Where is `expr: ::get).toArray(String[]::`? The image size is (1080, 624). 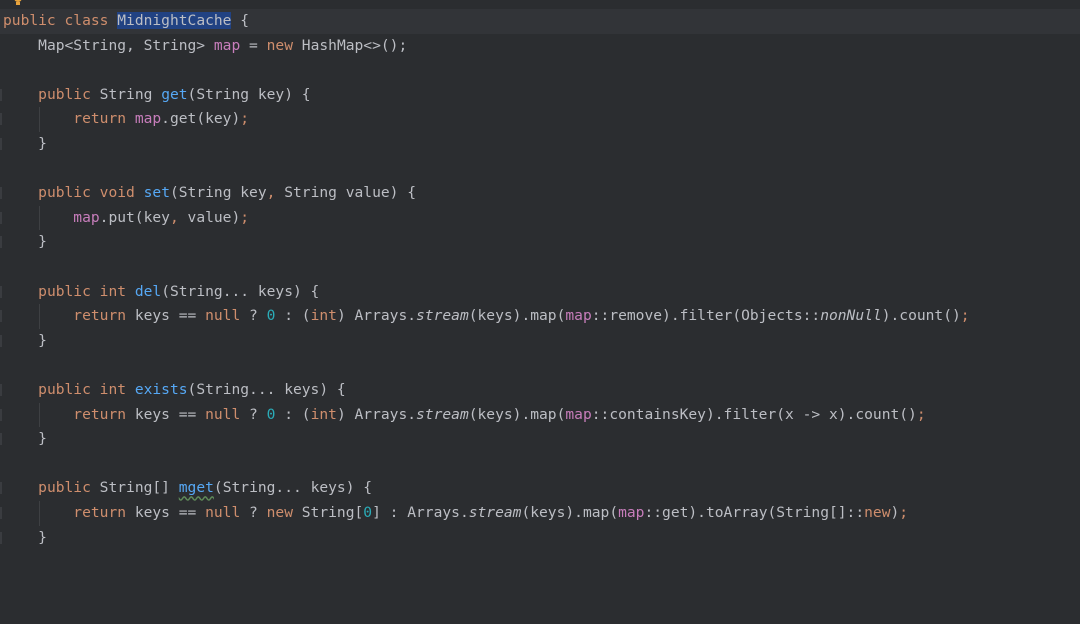
expr: ::get).toArray(String[]:: is located at coordinates (754, 512).